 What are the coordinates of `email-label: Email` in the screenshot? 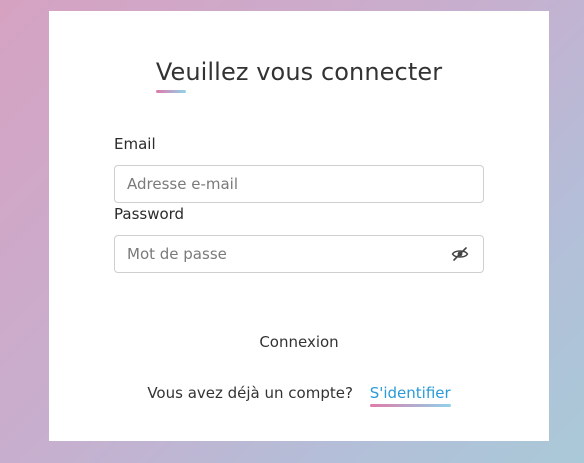 It's located at (135, 144).